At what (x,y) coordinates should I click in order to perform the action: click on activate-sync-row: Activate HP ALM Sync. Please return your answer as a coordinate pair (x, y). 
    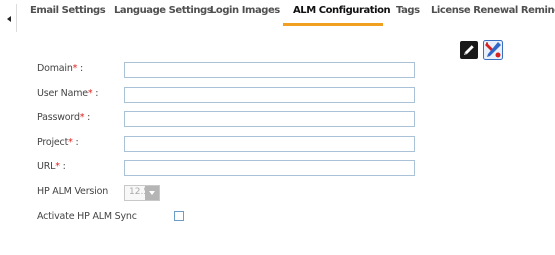
    Looking at the image, I should click on (227, 218).